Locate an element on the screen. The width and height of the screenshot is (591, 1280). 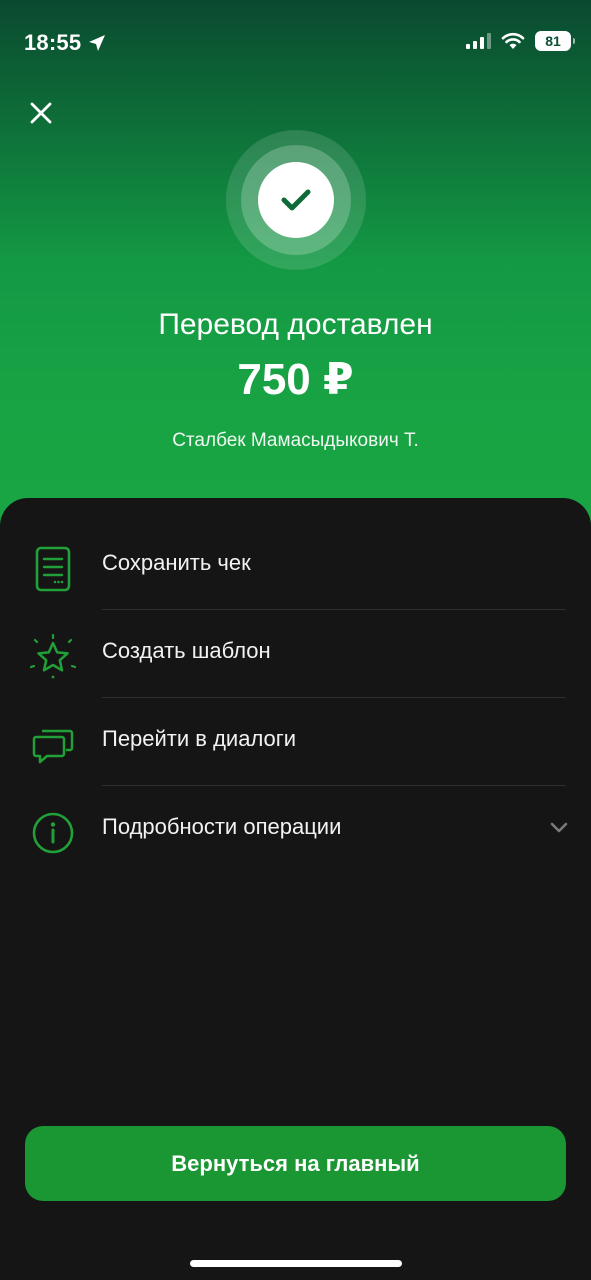
save-receipt-item: Сохранить чек is located at coordinates (295, 566).